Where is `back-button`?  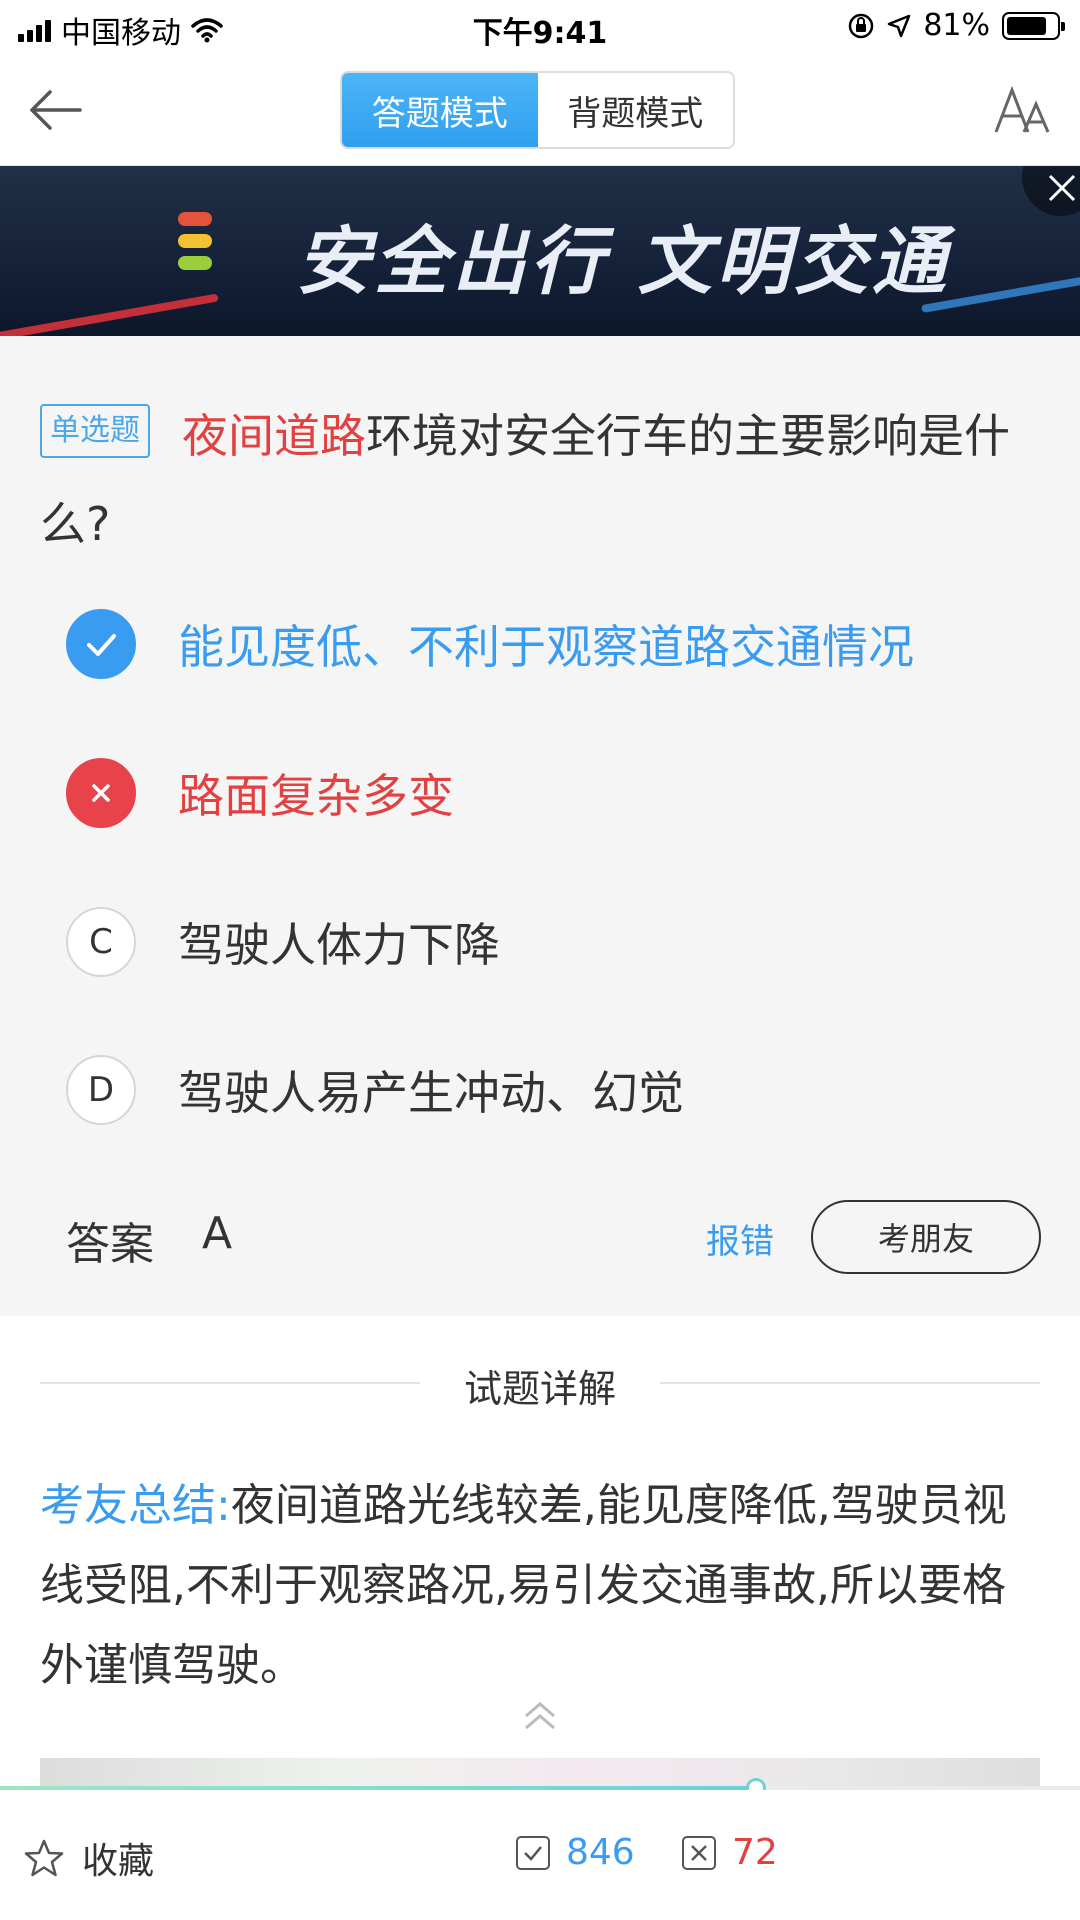
back-button is located at coordinates (56, 110).